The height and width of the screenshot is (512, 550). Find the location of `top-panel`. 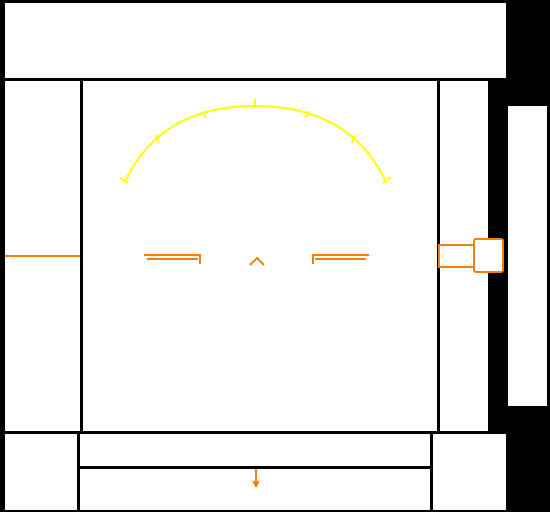

top-panel is located at coordinates (255, 40).